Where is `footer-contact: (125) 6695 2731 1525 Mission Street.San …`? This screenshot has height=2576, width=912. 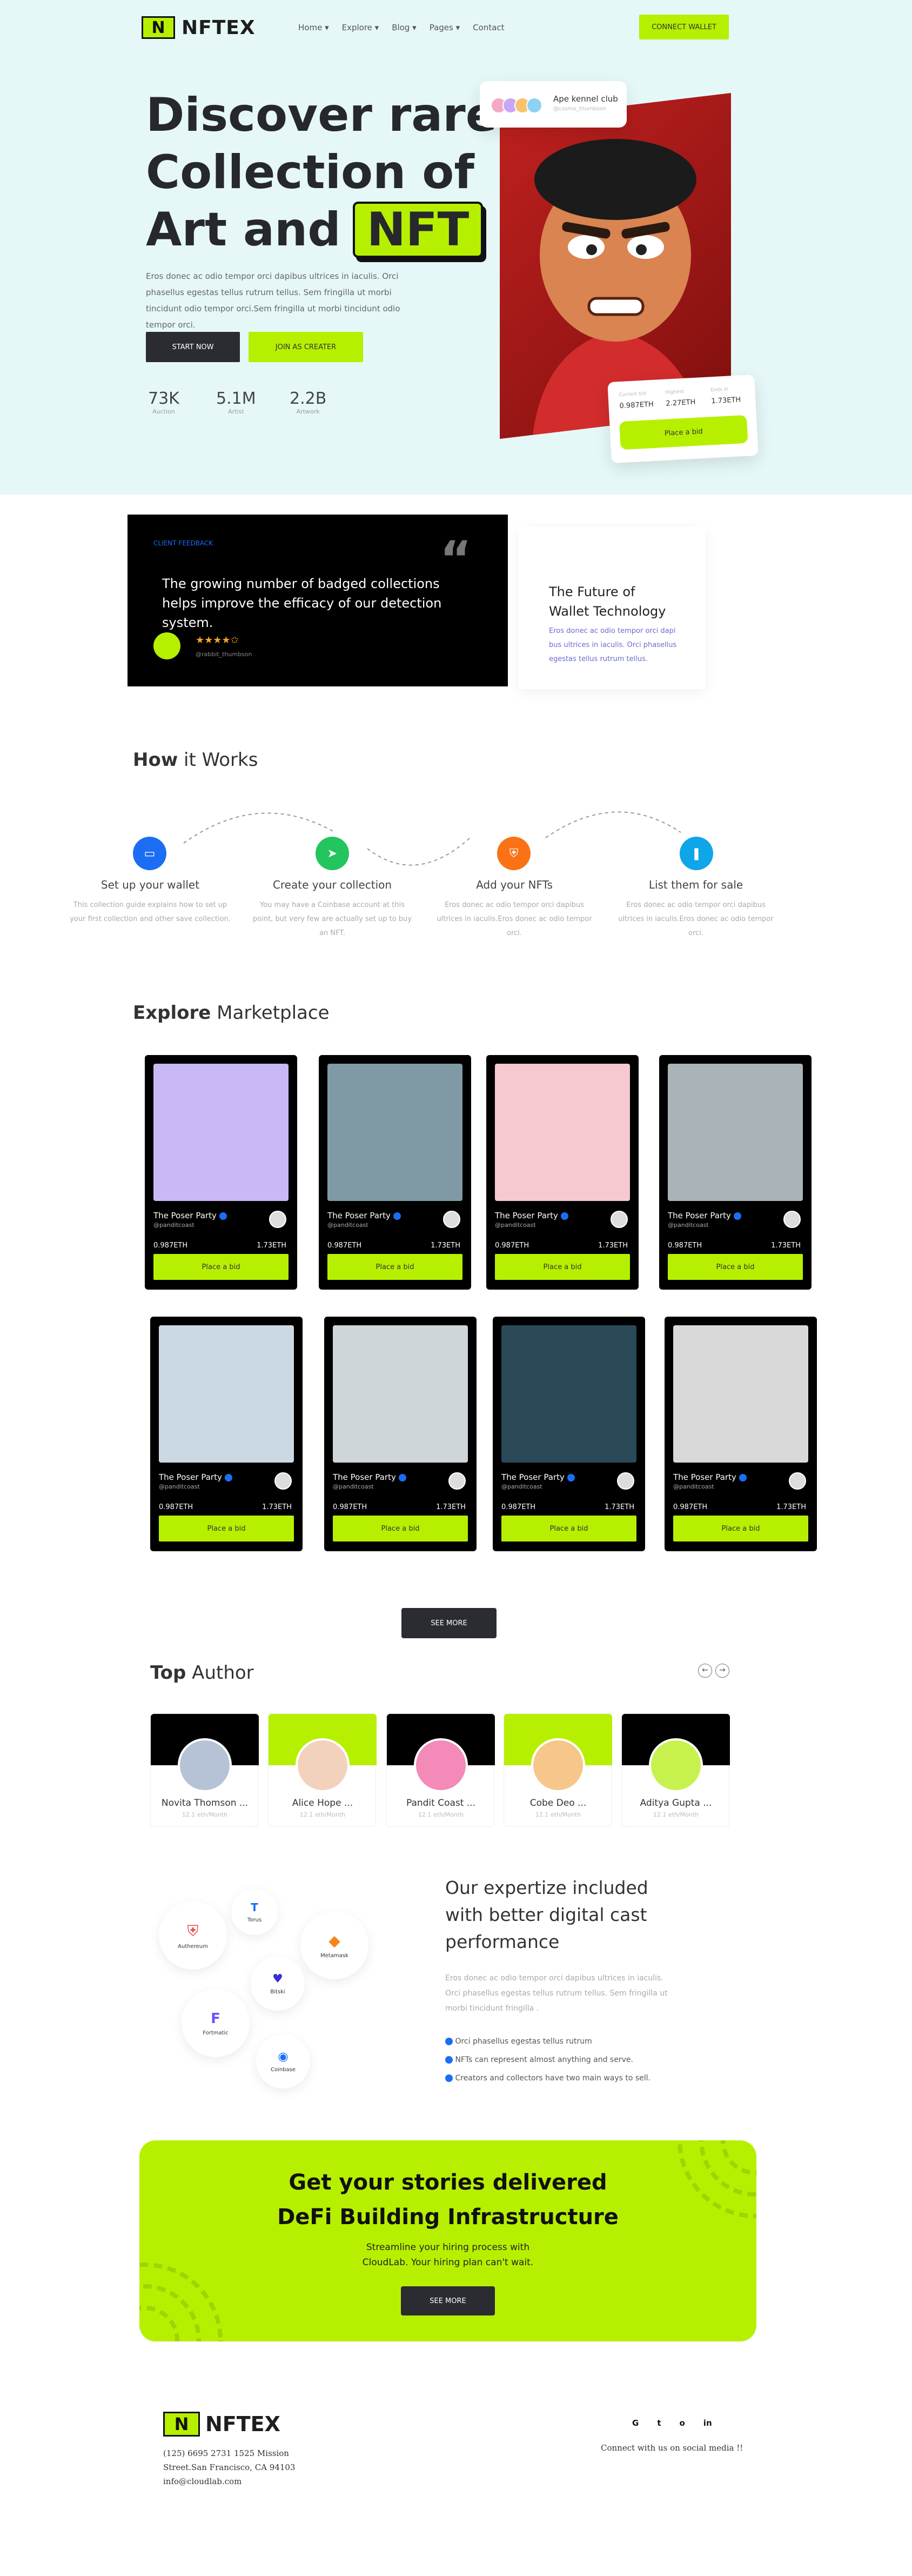
footer-contact: (125) 6695 2731 1525 Mission Street.San … is located at coordinates (230, 2467).